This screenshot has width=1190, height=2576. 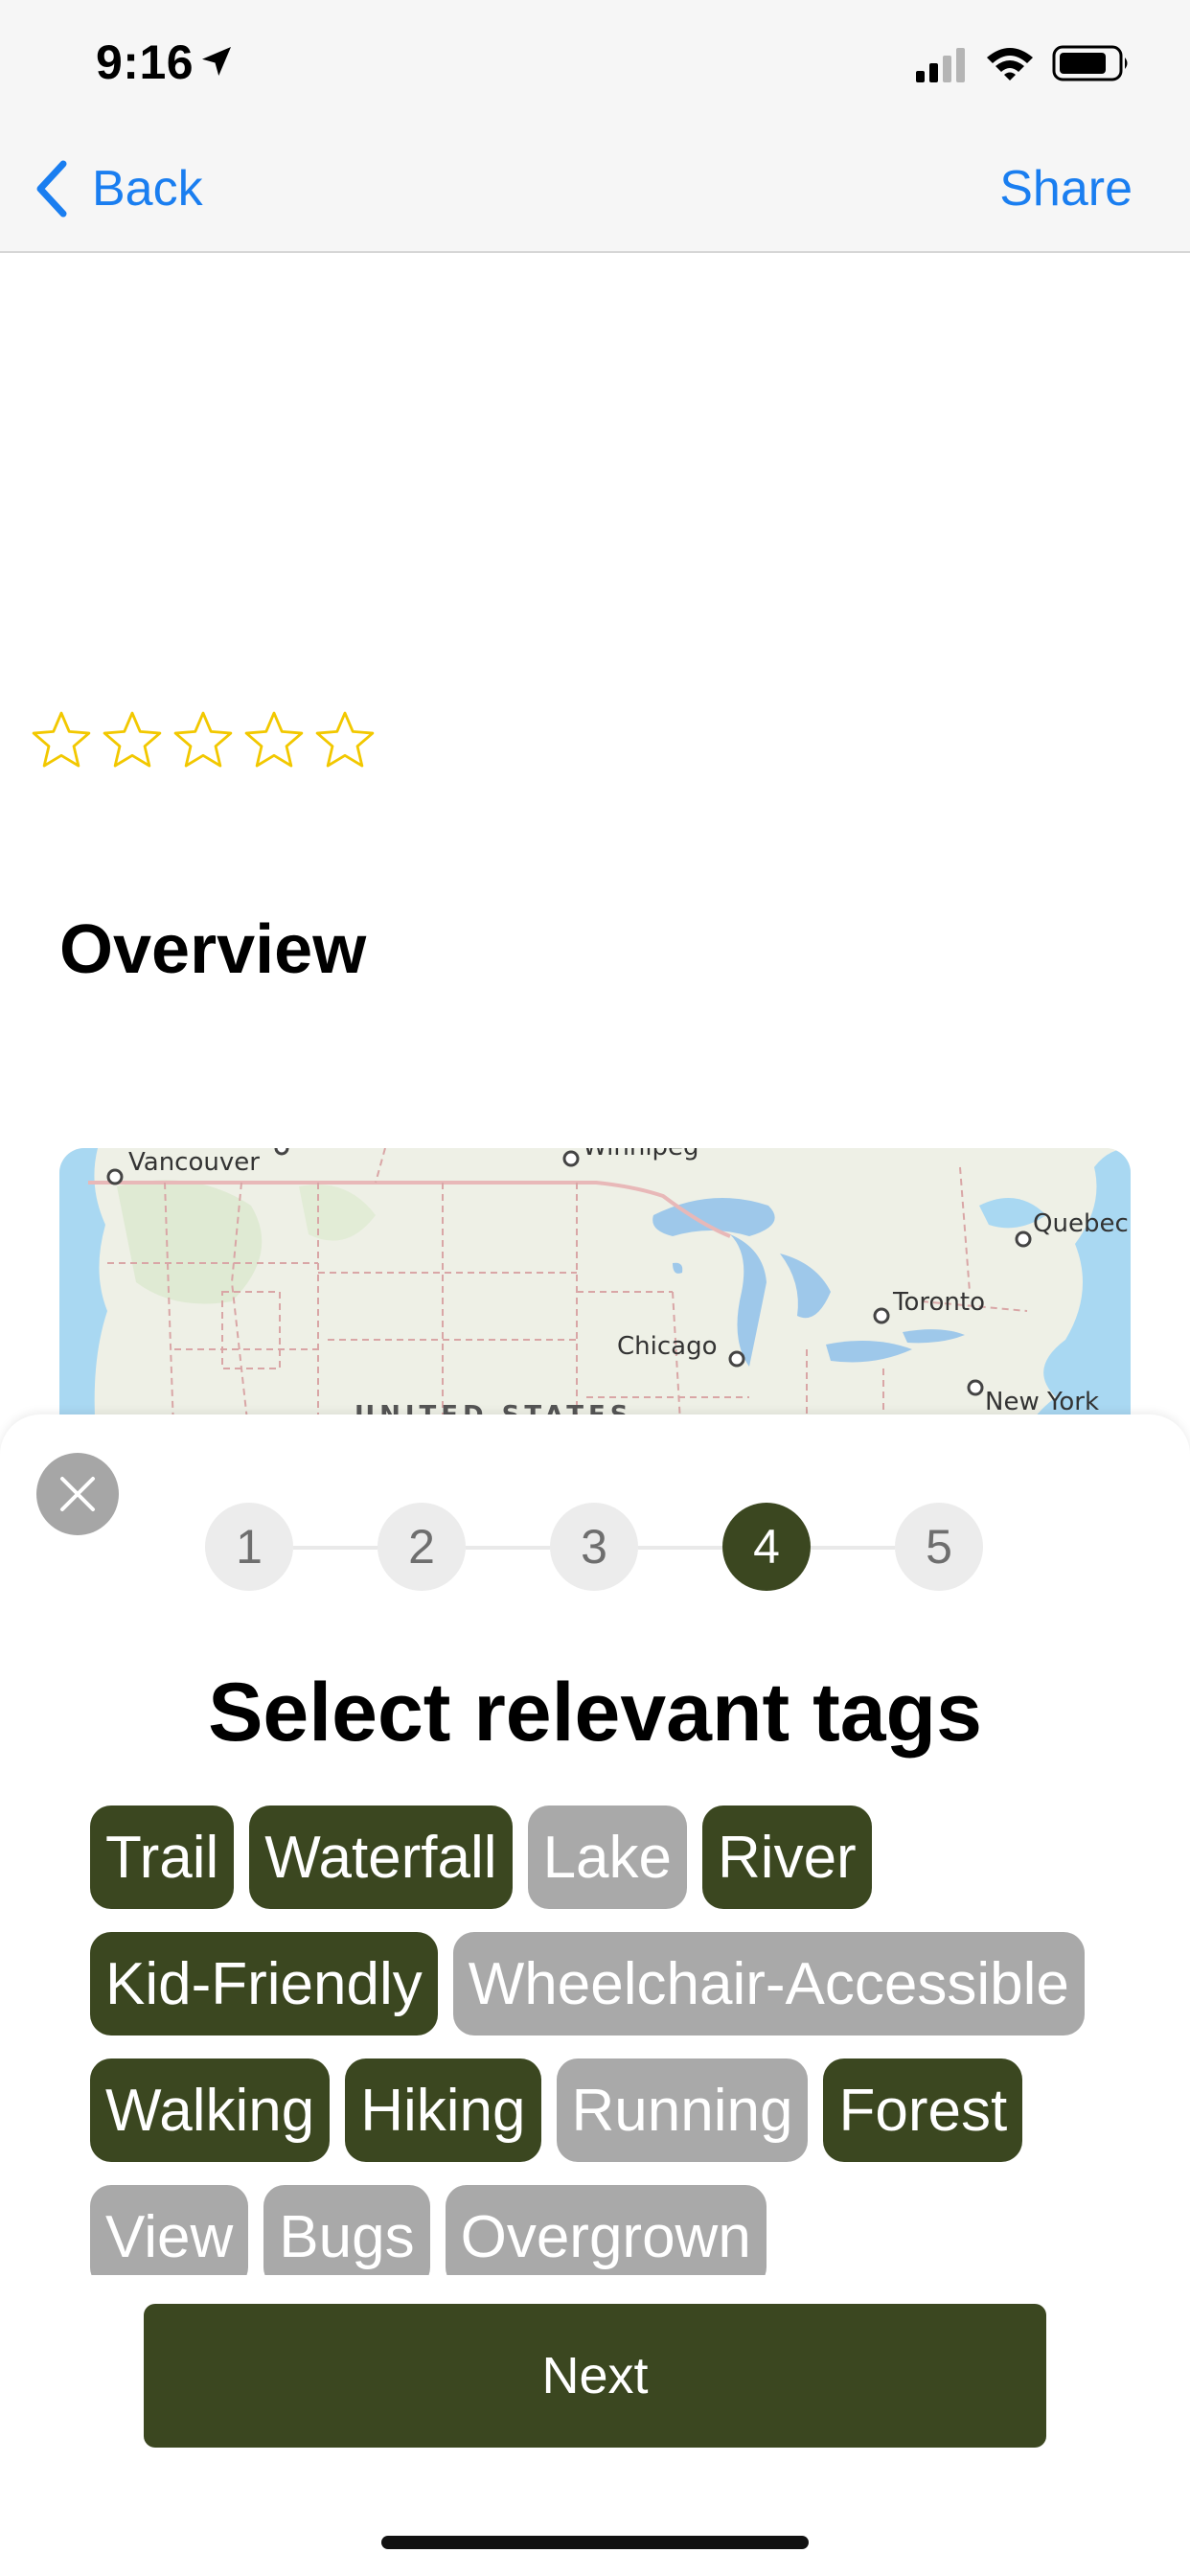 What do you see at coordinates (52, 189) in the screenshot?
I see `chevron-left-icon` at bounding box center [52, 189].